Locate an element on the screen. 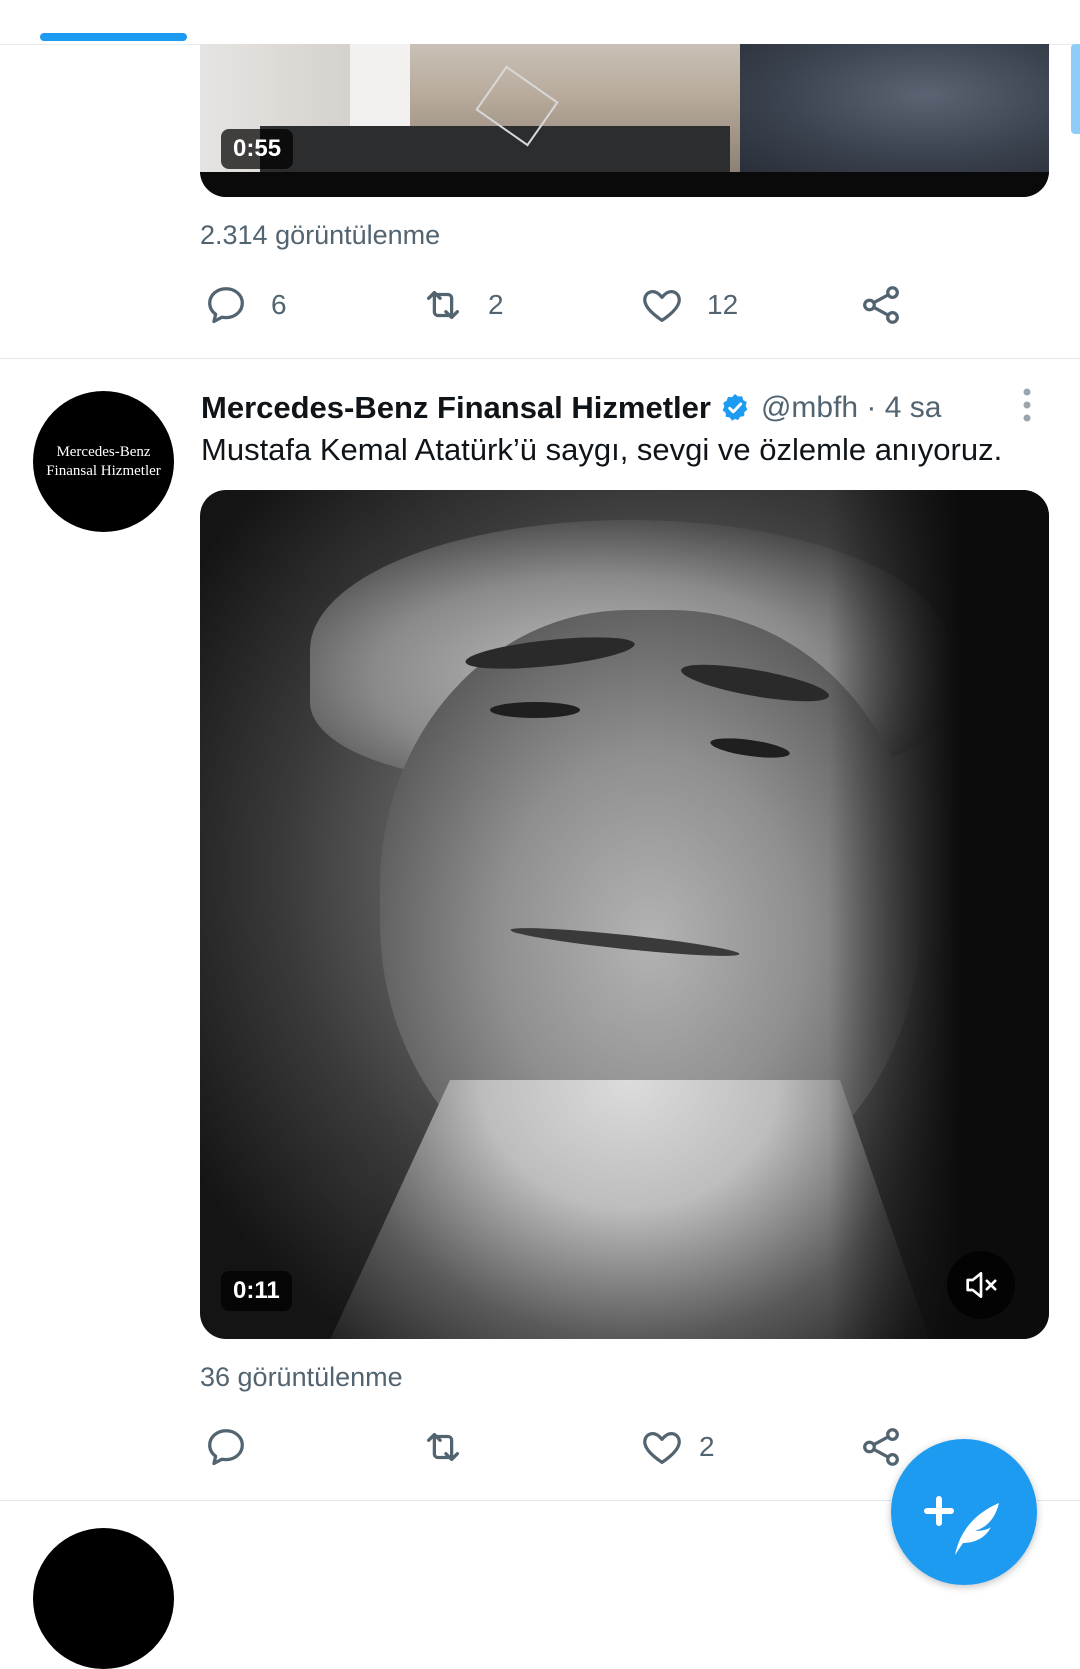  view-count: 2.314 görüntülenme is located at coordinates (320, 235).